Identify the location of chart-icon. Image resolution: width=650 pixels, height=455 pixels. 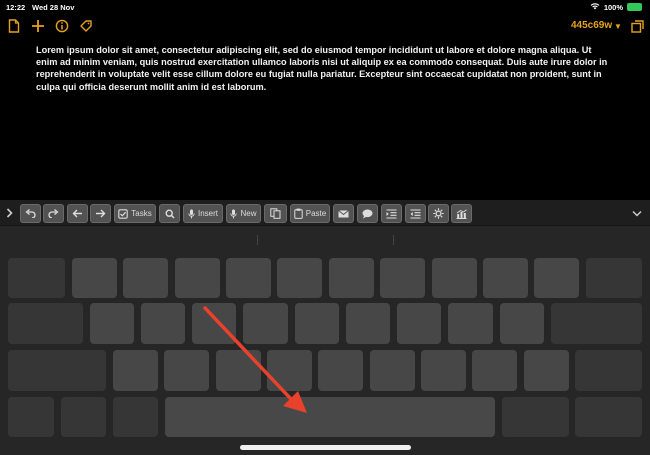
(461, 213).